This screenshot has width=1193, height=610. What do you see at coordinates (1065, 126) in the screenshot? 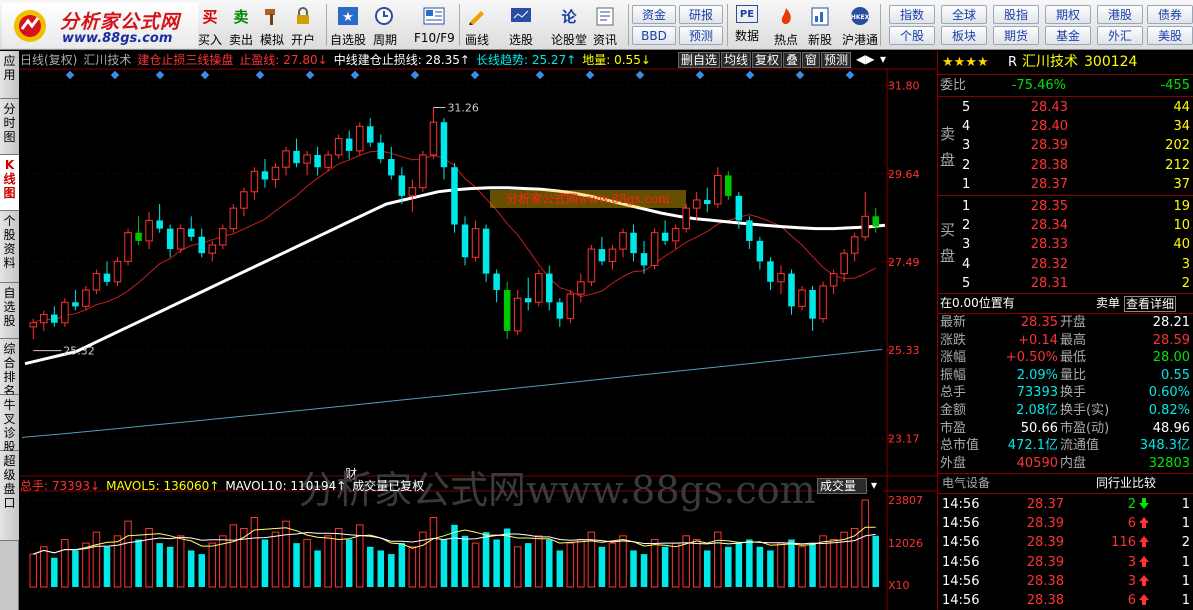
I see `ask-row: 4 28.40 34` at bounding box center [1065, 126].